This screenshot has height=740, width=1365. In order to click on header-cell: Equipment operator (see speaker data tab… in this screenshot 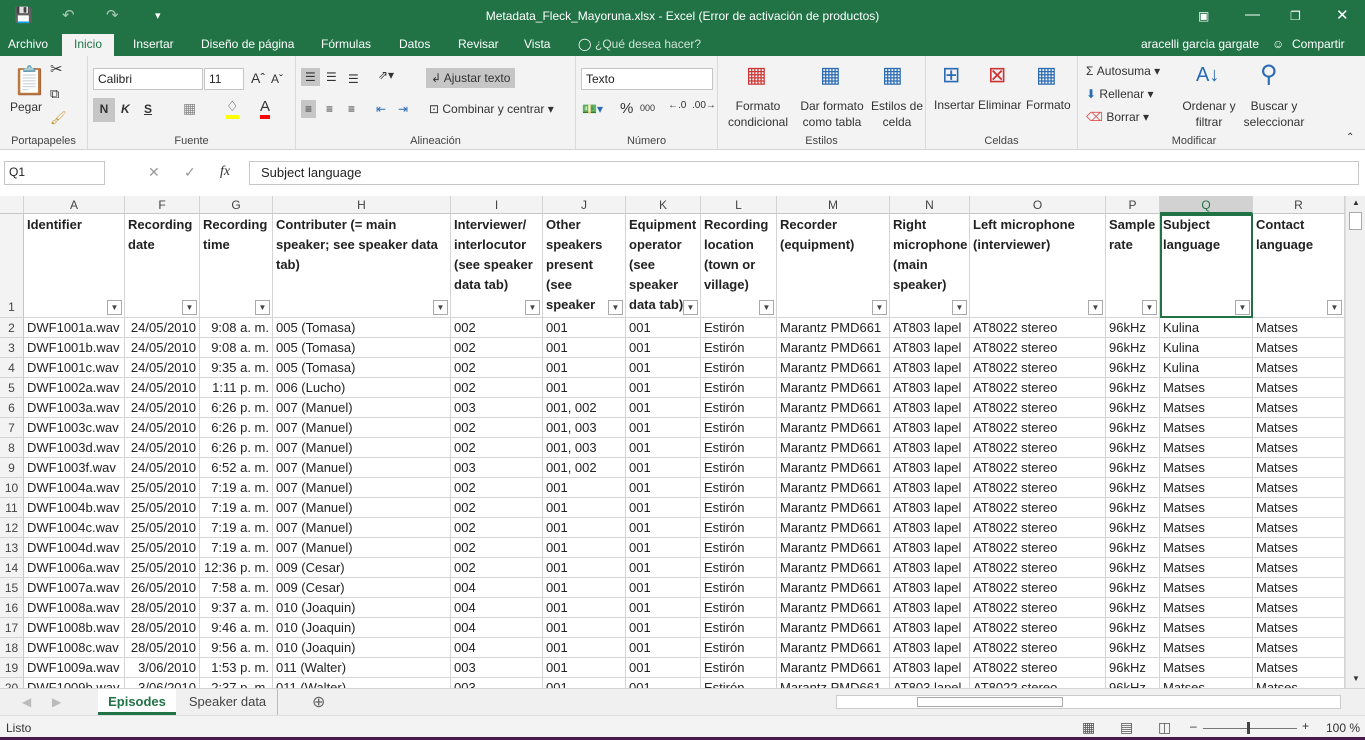, I will do `click(663, 266)`.